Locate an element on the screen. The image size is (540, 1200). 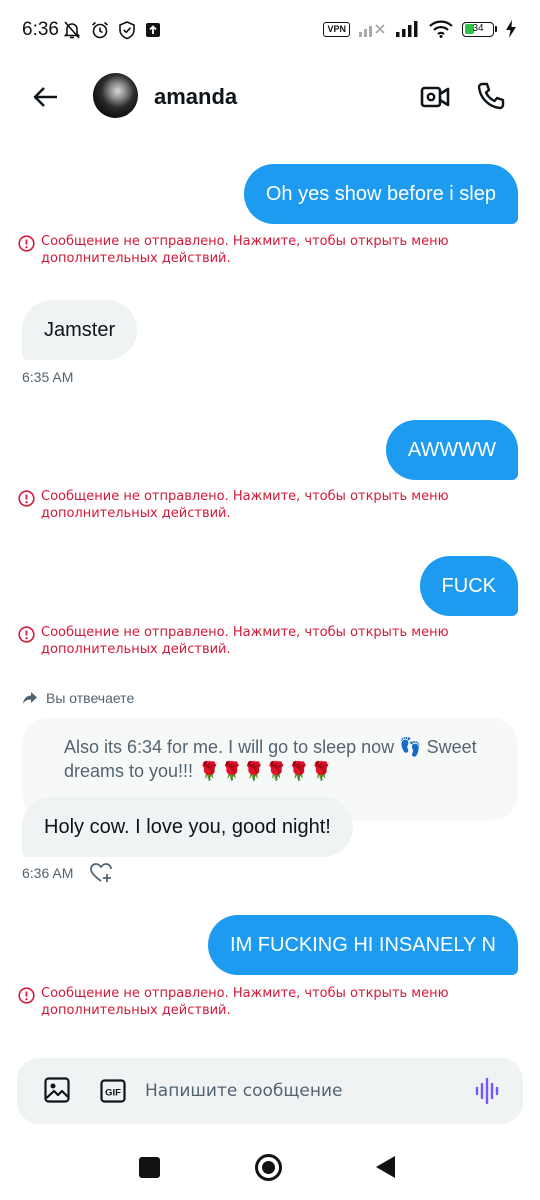
outgoing-message: Oh yes show before i slep is located at coordinates (380, 194).